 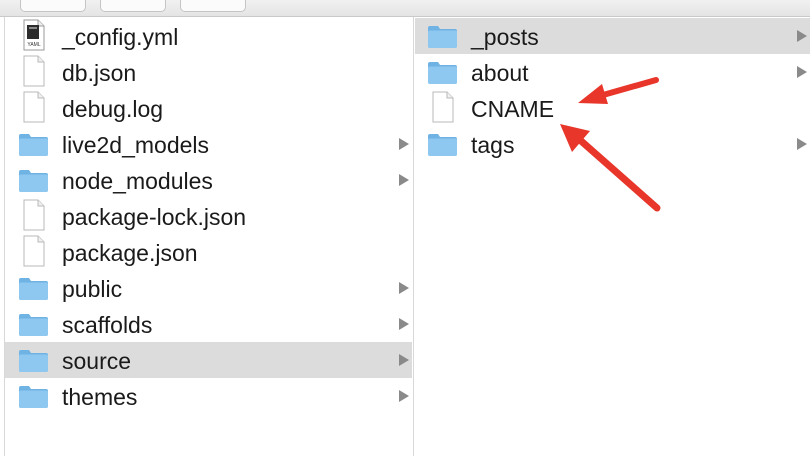 What do you see at coordinates (97, 361) in the screenshot?
I see `item-label: source` at bounding box center [97, 361].